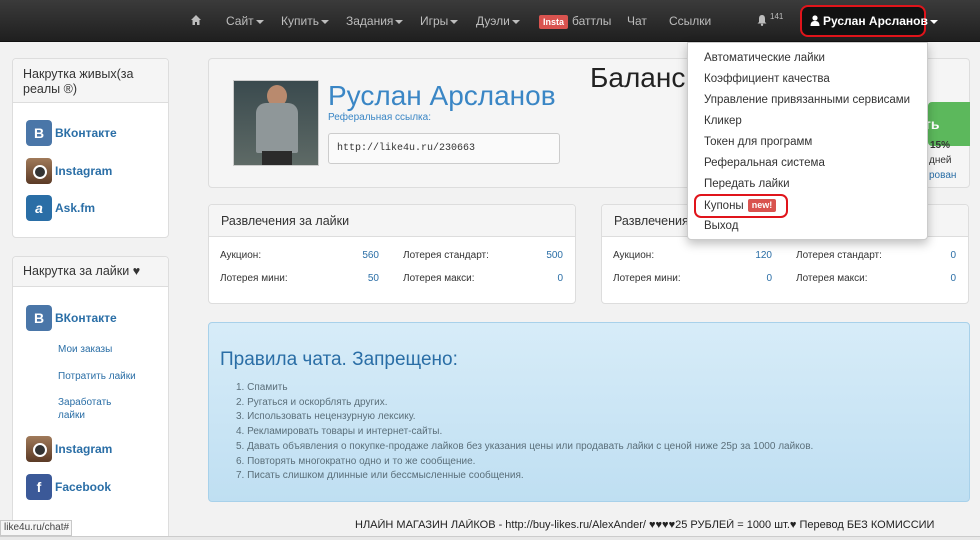 This screenshot has height=540, width=980. I want to click on askfm-icon: a, so click(39, 208).